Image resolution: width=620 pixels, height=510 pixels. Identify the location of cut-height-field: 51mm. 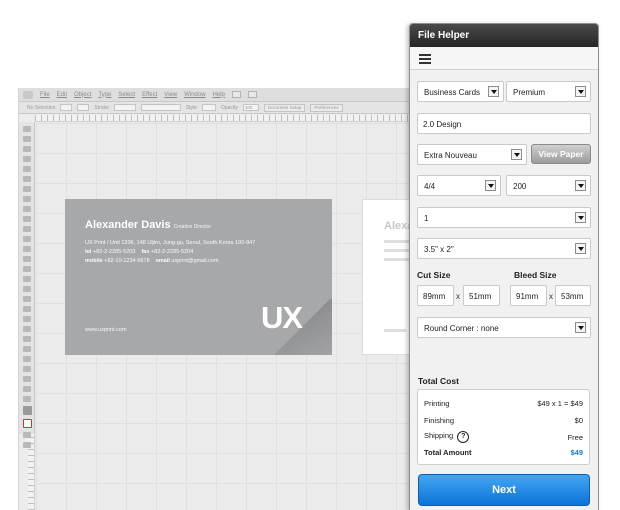
(481, 295).